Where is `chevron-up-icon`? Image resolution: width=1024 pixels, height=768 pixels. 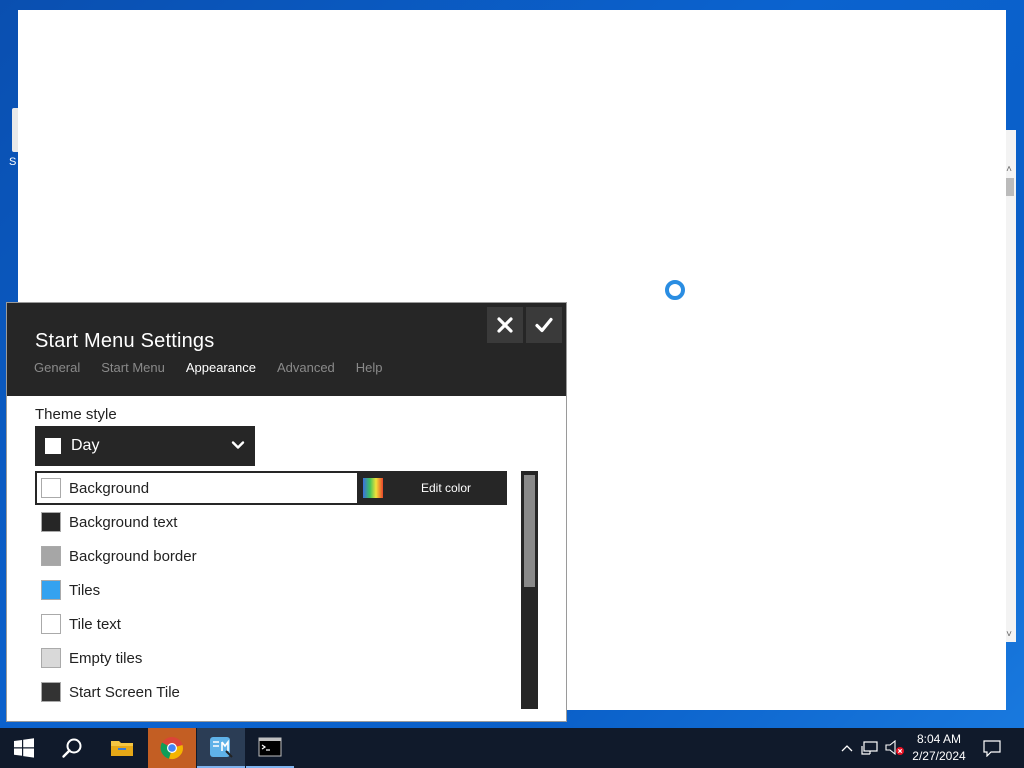 chevron-up-icon is located at coordinates (847, 748).